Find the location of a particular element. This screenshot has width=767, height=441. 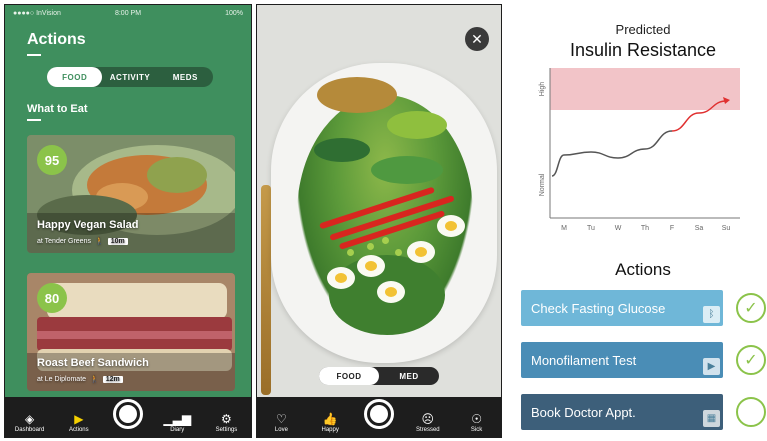

nav-capture is located at coordinates (127, 418).